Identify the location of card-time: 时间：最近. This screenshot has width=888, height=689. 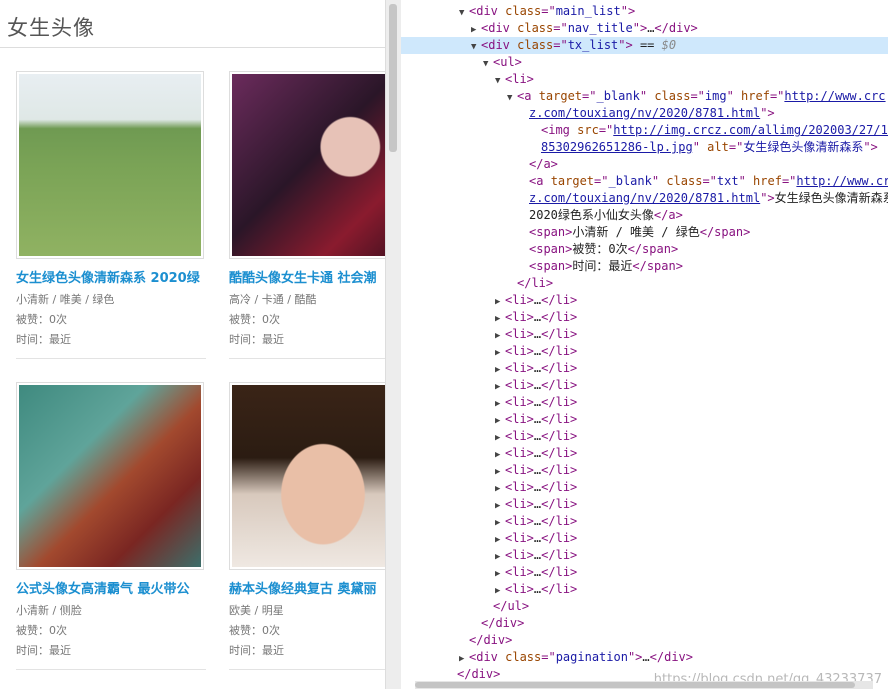
(43, 650).